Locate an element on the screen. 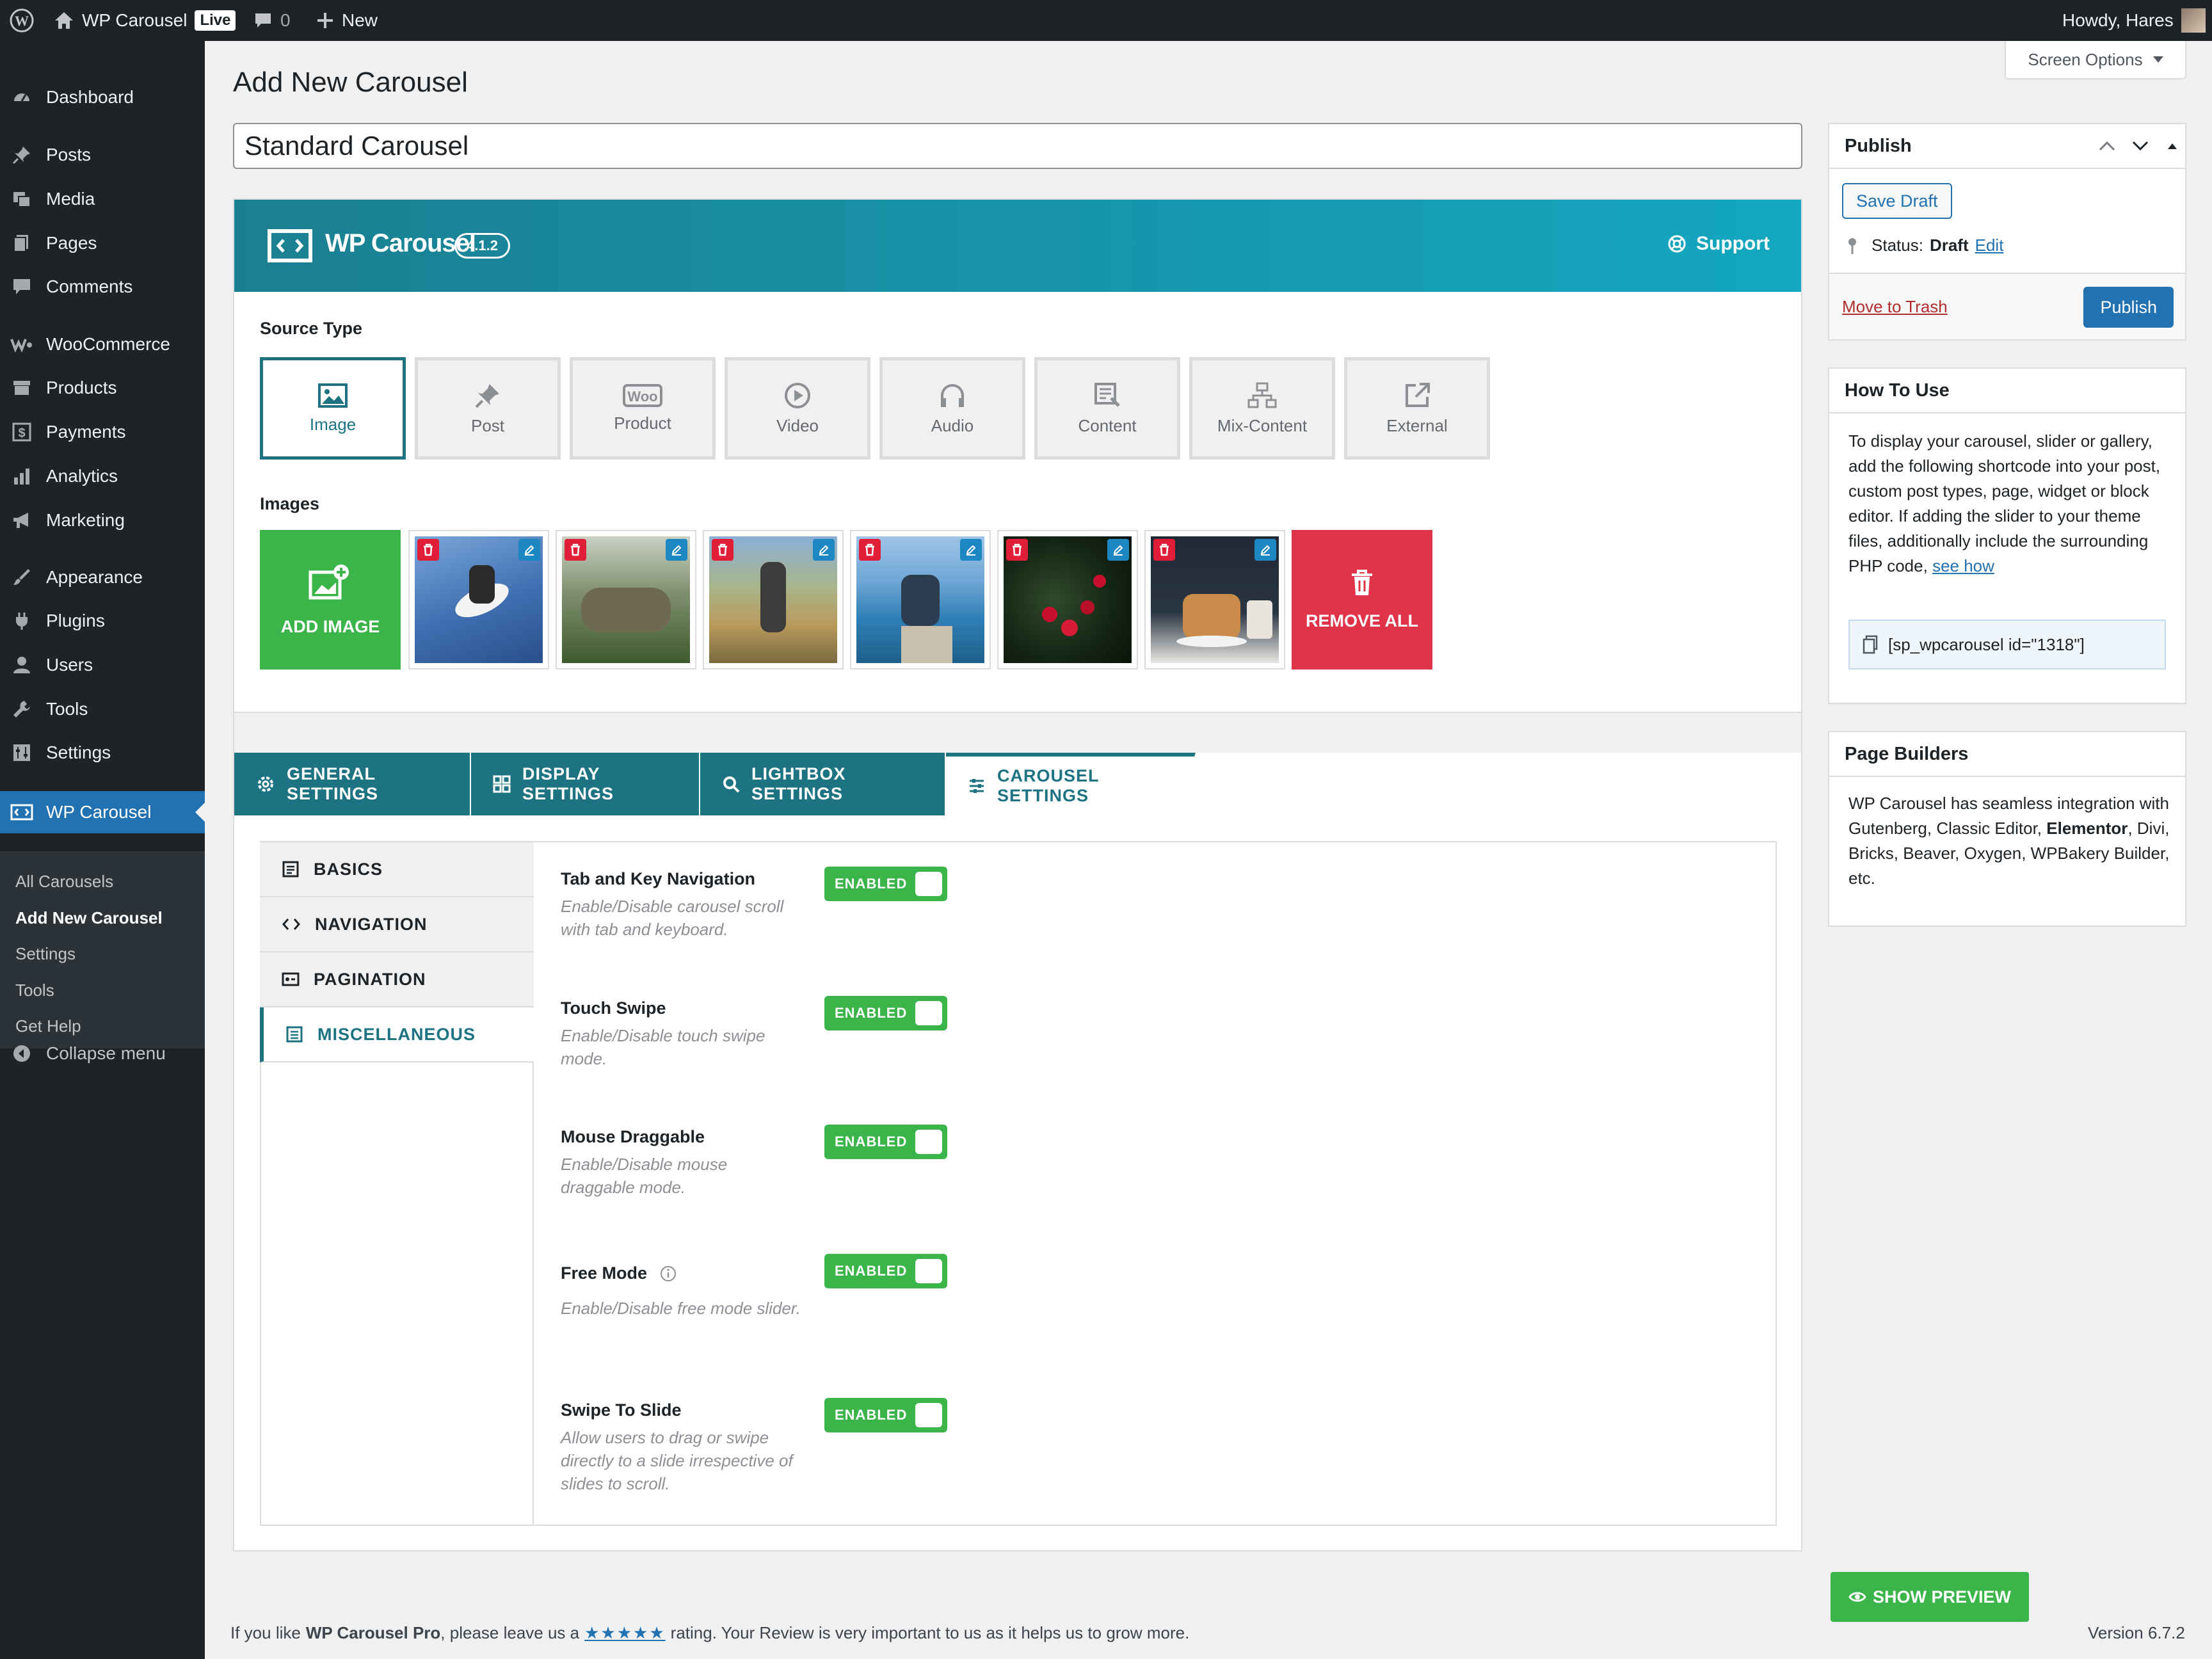  tab-lightbox-settings: LIGHTBOX SETTINGS is located at coordinates (823, 784).